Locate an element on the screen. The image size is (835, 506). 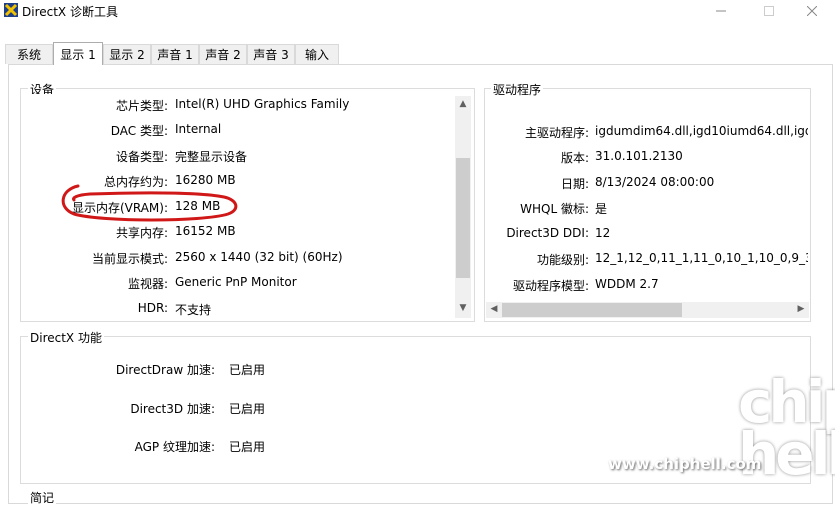
chip-type-label: 芯片类型: is located at coordinates (141, 106).